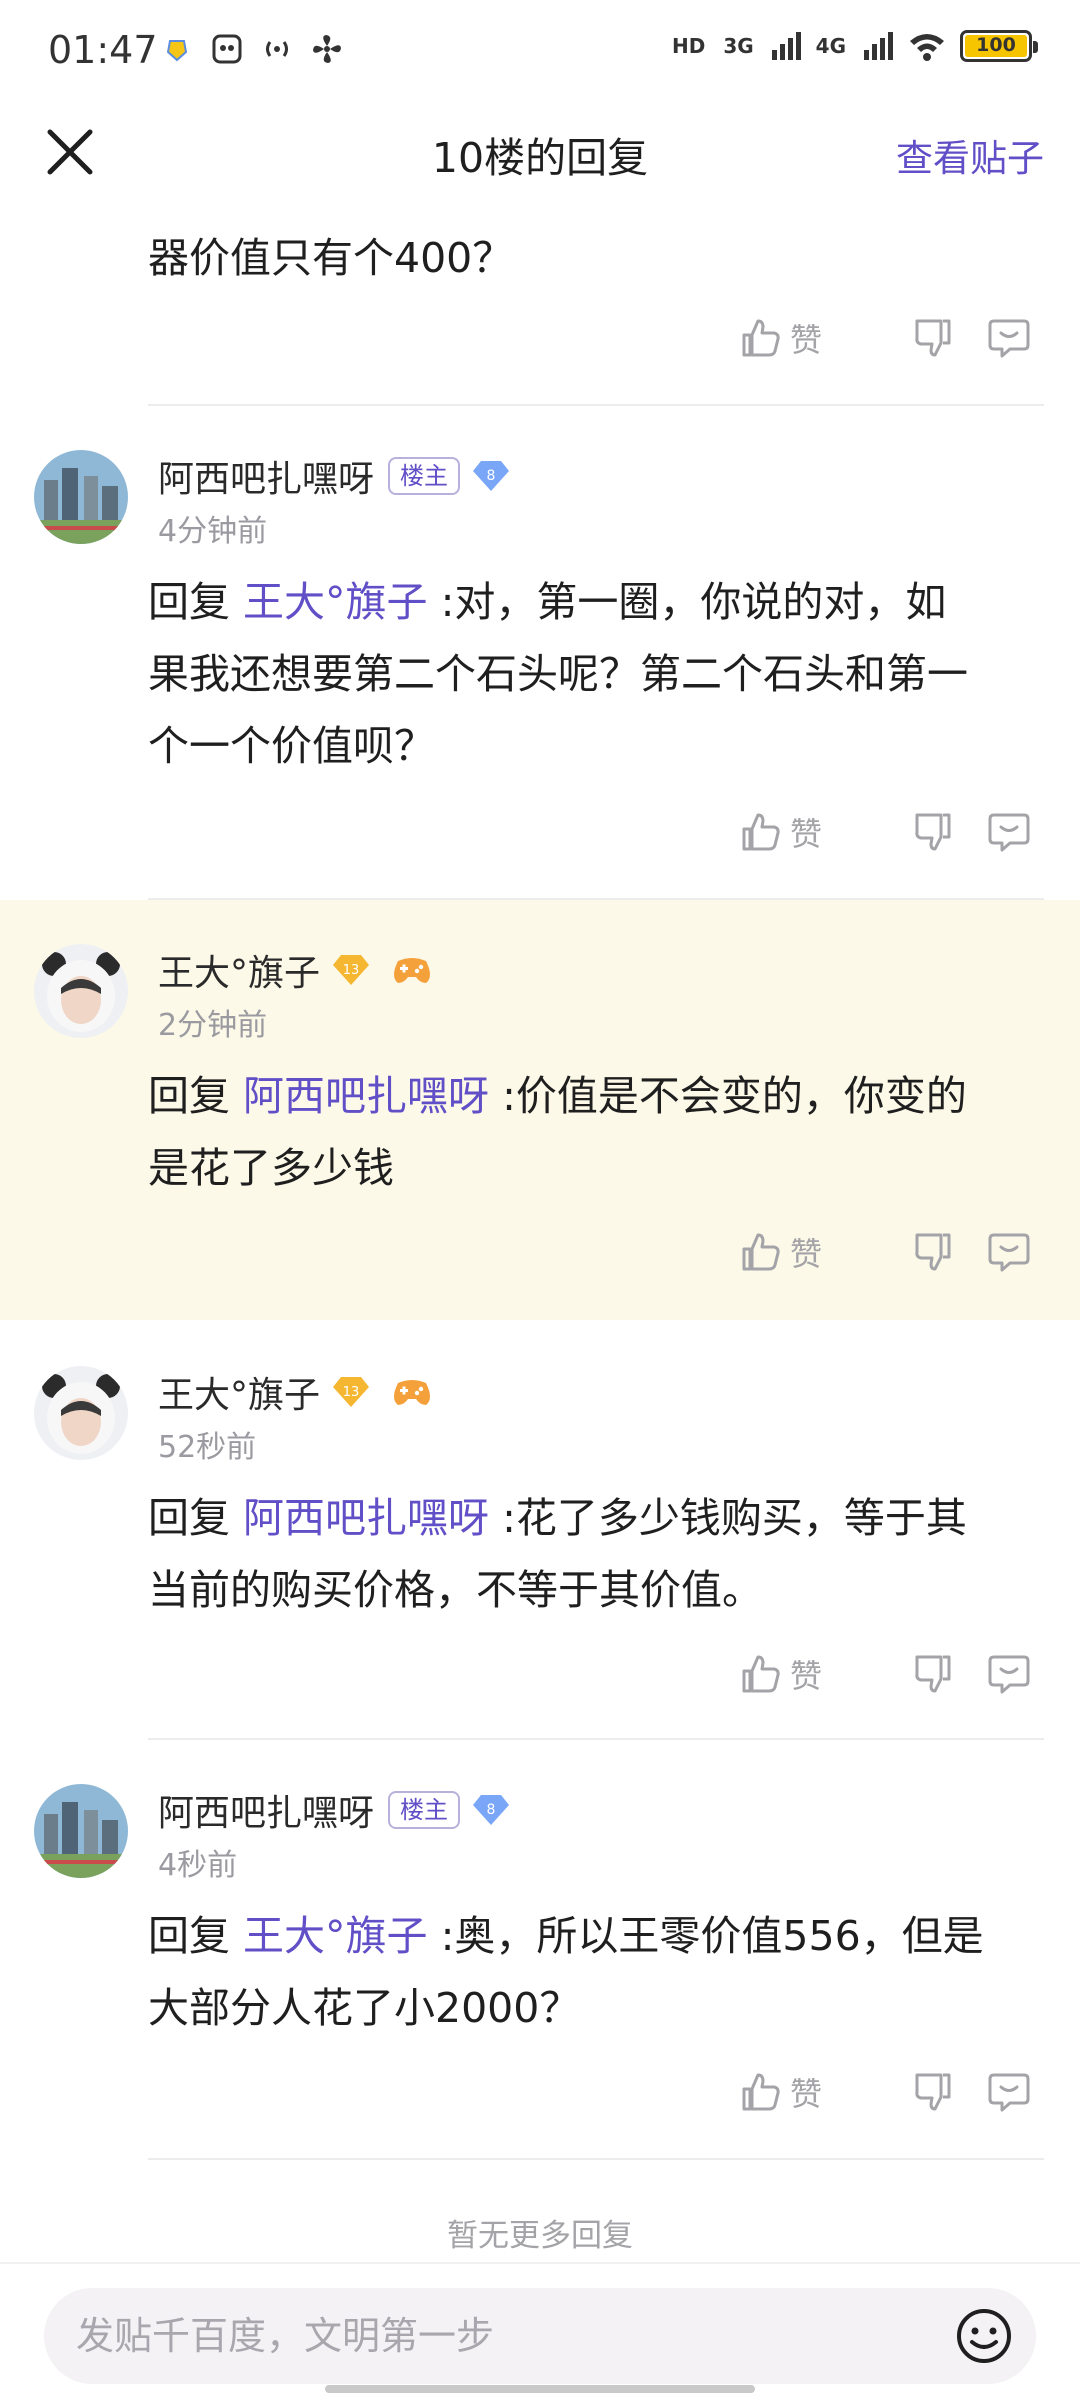  What do you see at coordinates (984, 2336) in the screenshot?
I see `emoji-icon` at bounding box center [984, 2336].